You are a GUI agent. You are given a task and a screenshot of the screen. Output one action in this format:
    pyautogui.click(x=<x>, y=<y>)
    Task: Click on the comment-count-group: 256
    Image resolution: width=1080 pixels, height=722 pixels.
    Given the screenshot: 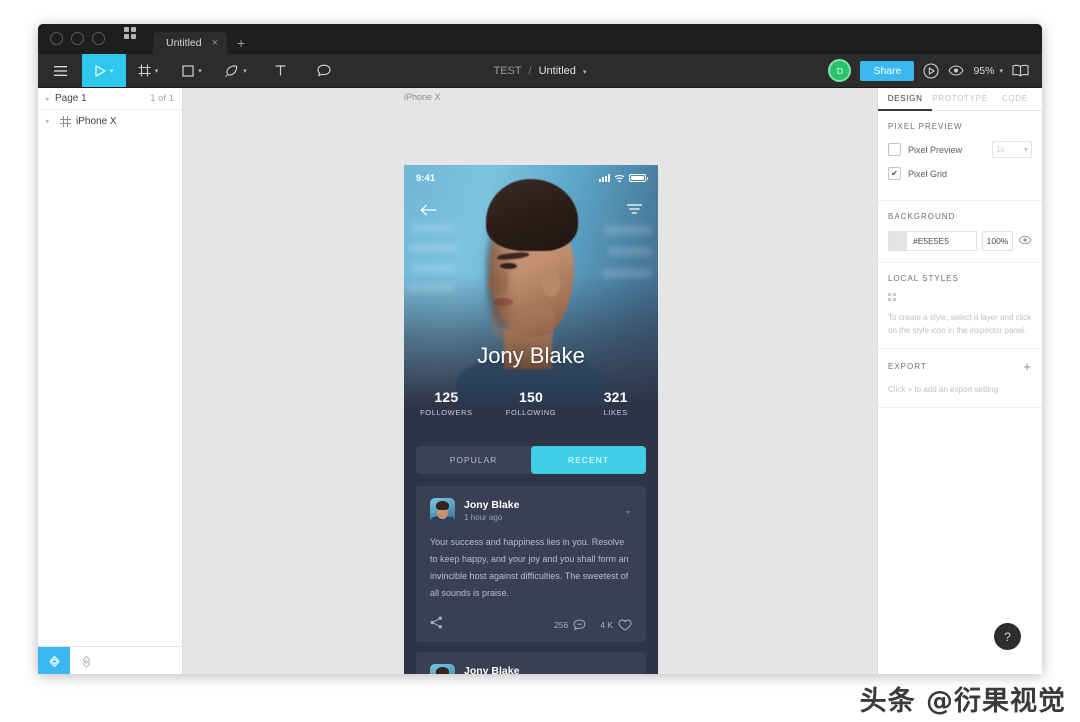 What is the action you would take?
    pyautogui.click(x=570, y=625)
    